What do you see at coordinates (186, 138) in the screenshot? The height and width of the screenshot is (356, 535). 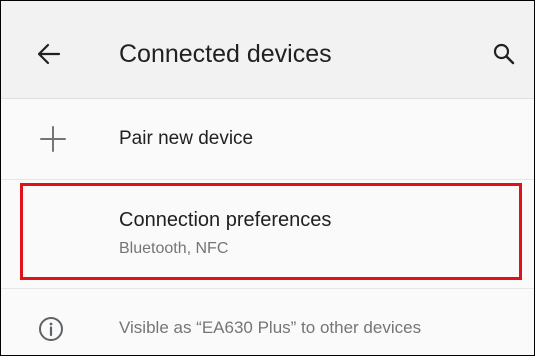 I see `pair-new-device-label: Pair new device` at bounding box center [186, 138].